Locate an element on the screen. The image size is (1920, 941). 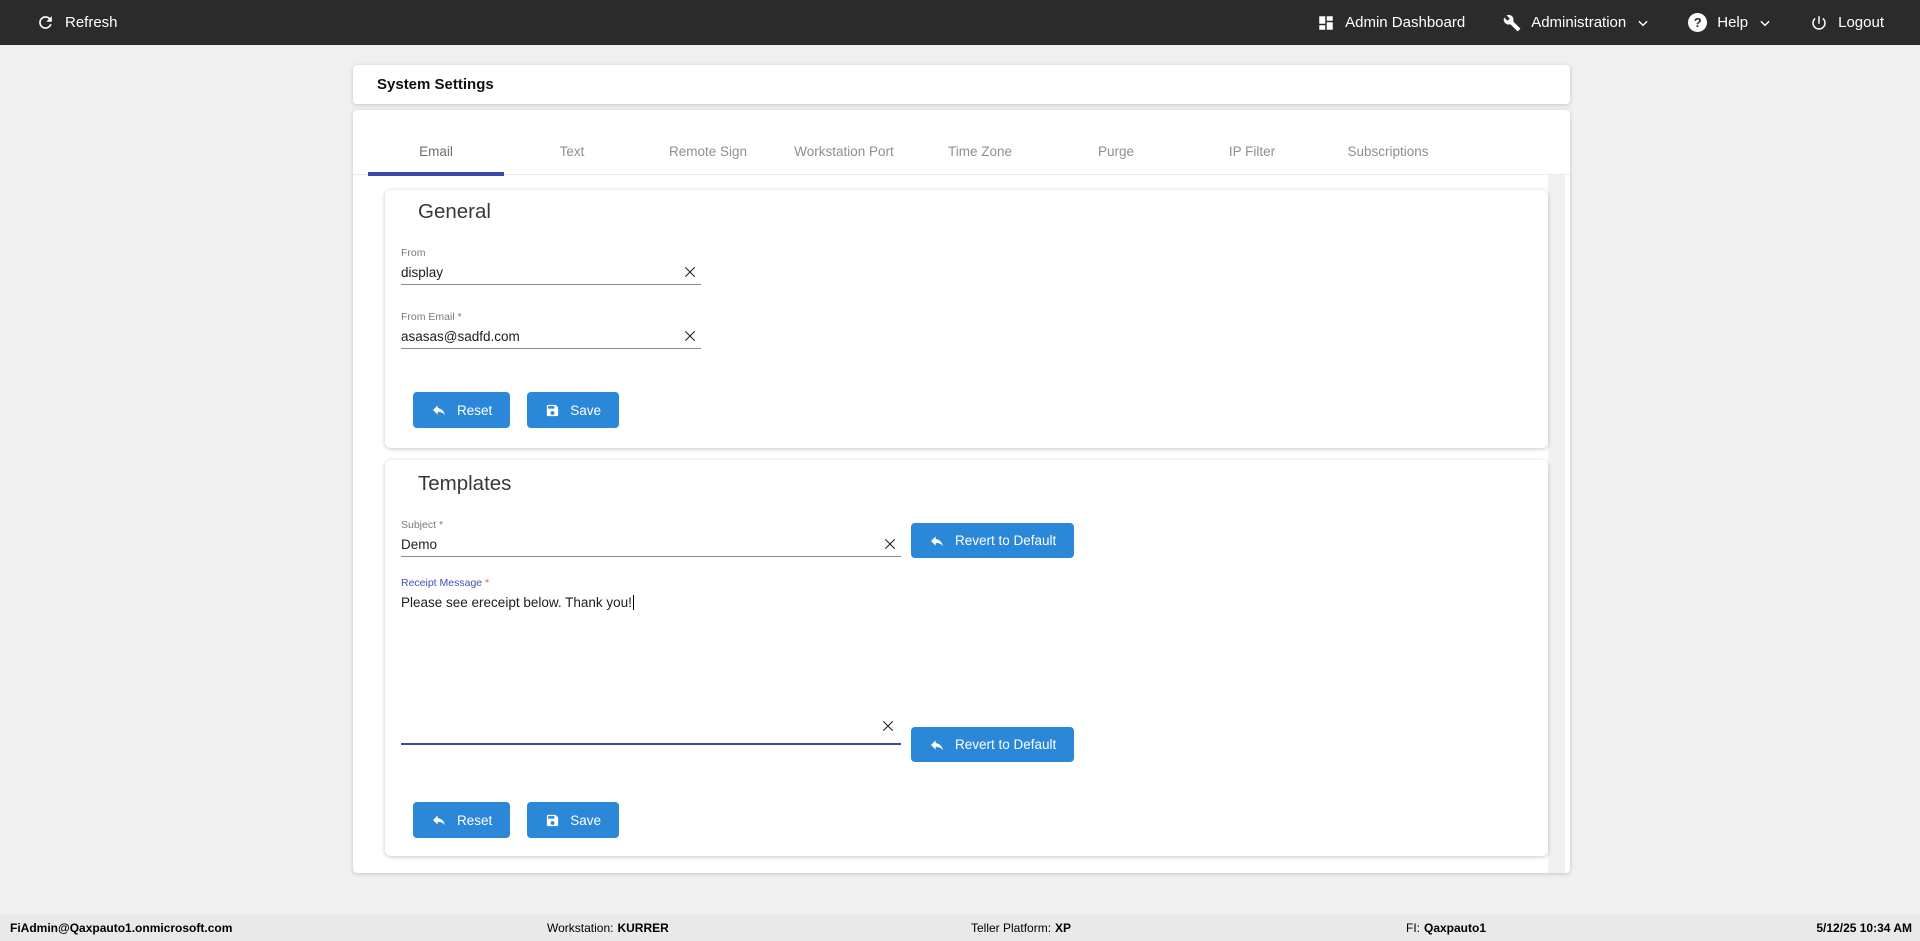
templates-heading: Templates is located at coordinates (465, 483).